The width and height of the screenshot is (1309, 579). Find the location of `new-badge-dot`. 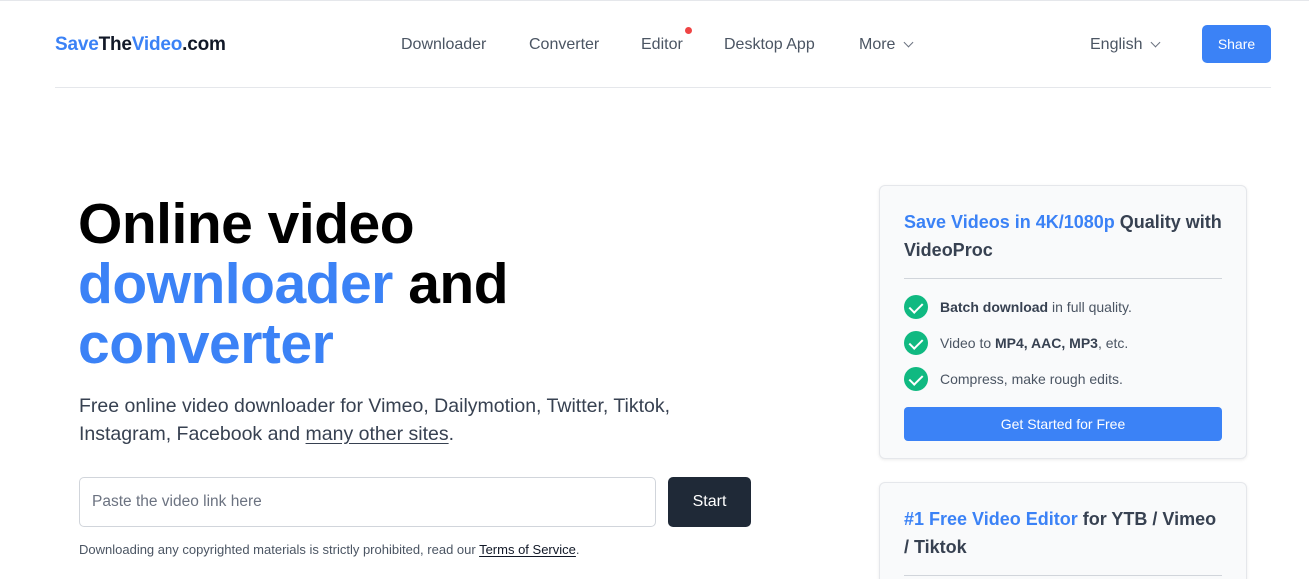

new-badge-dot is located at coordinates (688, 30).